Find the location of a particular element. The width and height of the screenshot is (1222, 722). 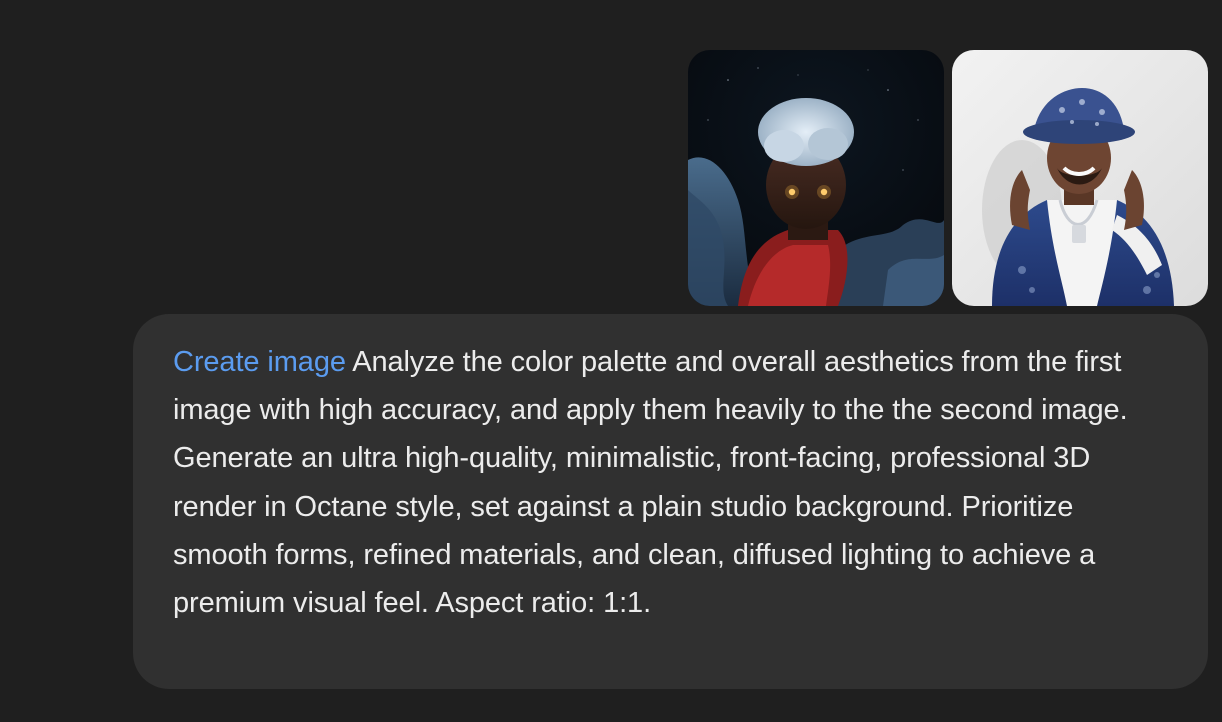

bucket-hat-man-image is located at coordinates (1080, 178).